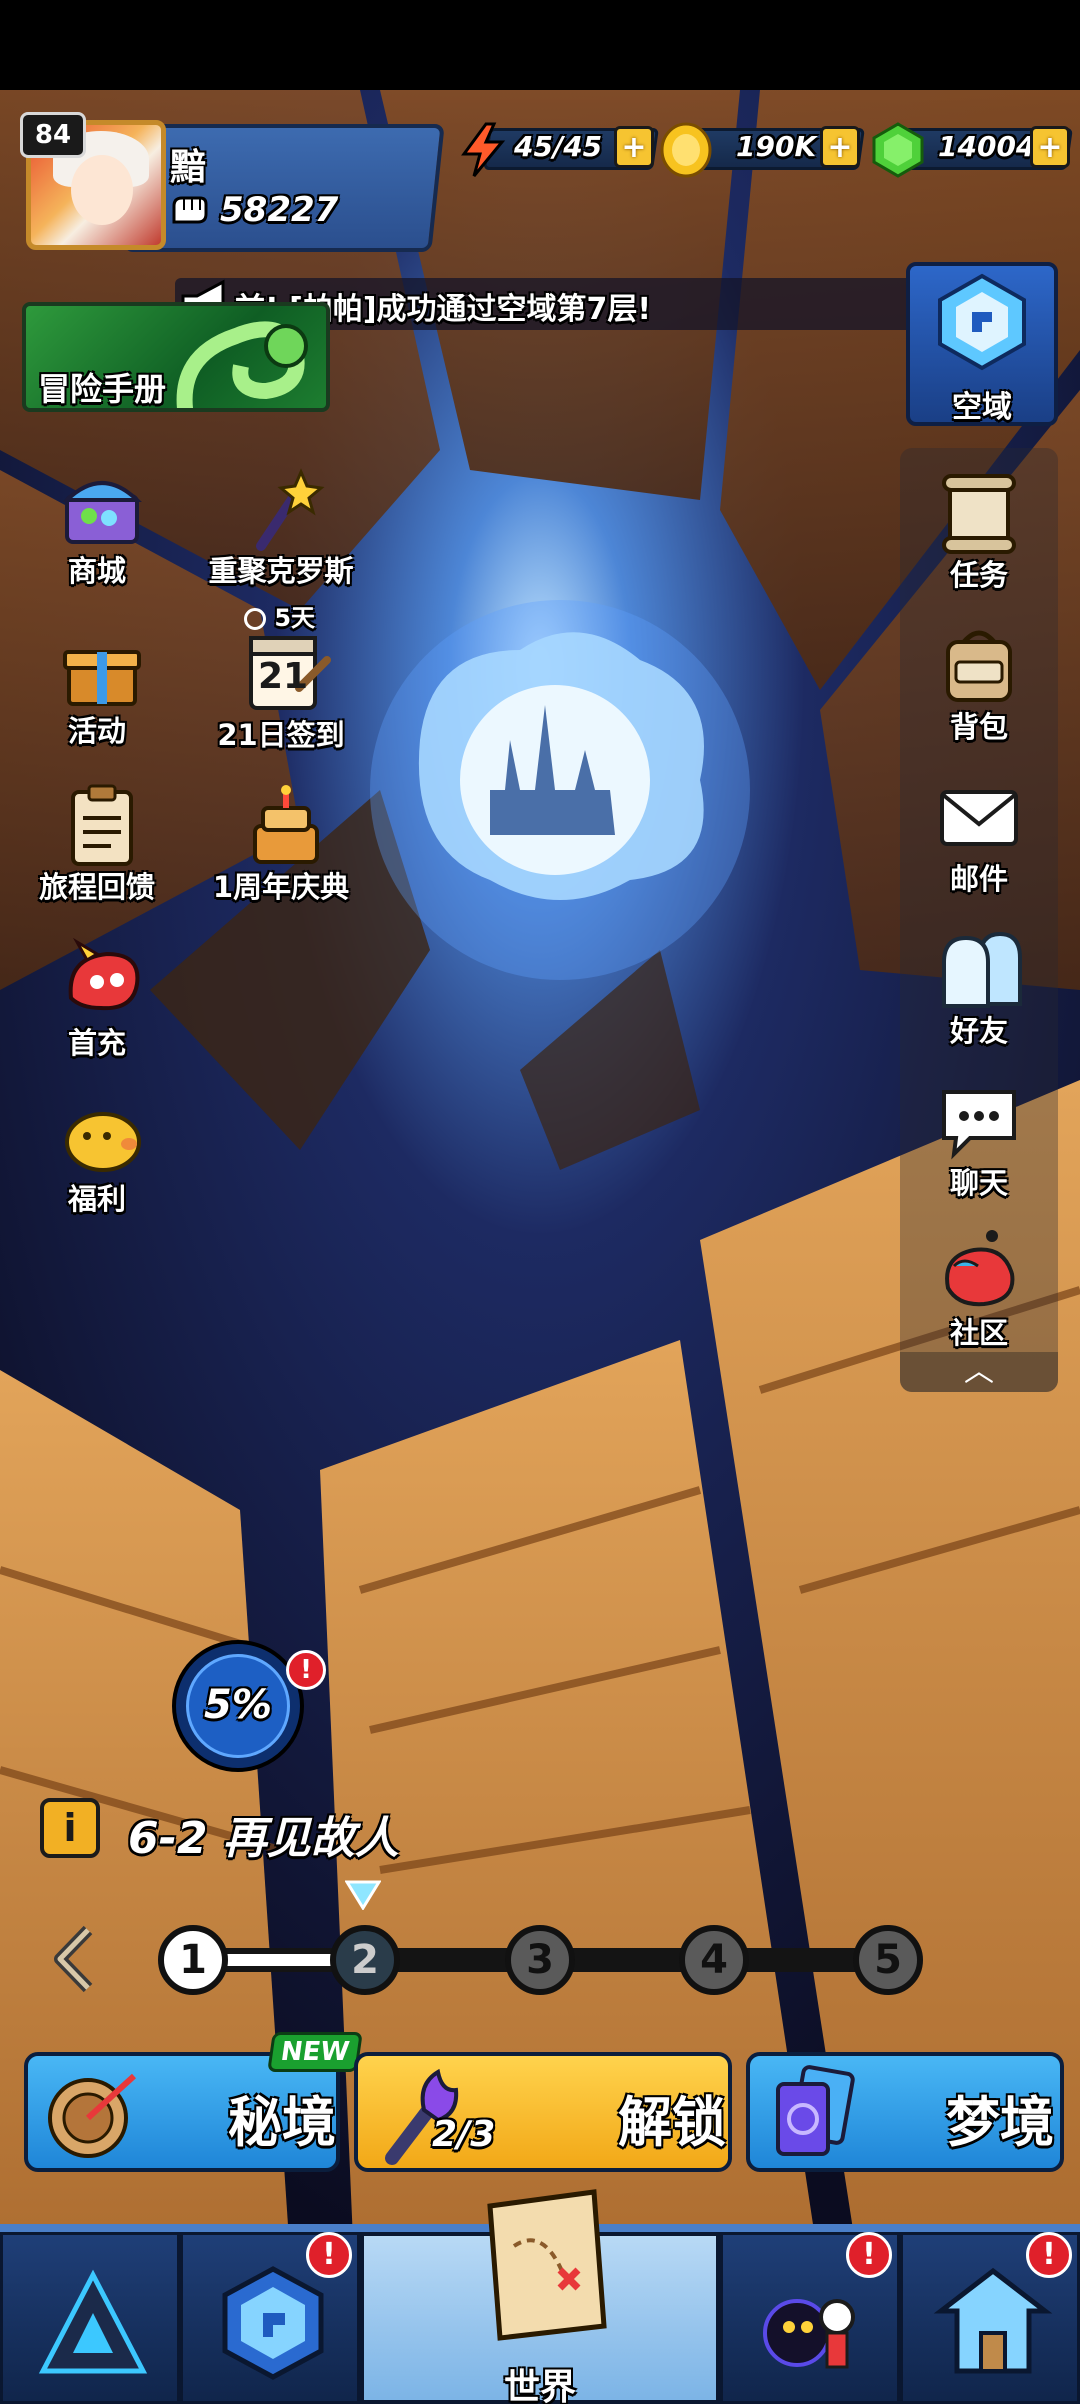 This screenshot has height=2404, width=1080. I want to click on progress-percent: 5%, so click(238, 1705).